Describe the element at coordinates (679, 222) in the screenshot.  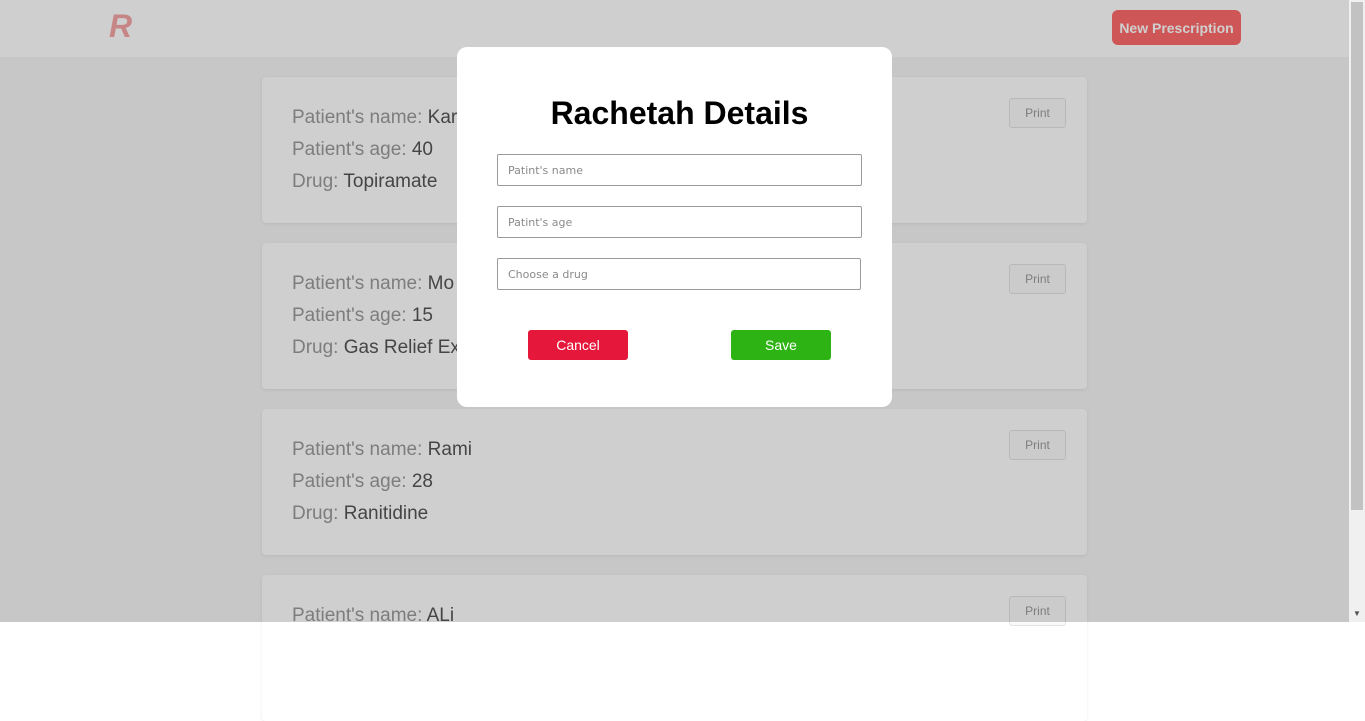
I see `patient-age-input` at that location.